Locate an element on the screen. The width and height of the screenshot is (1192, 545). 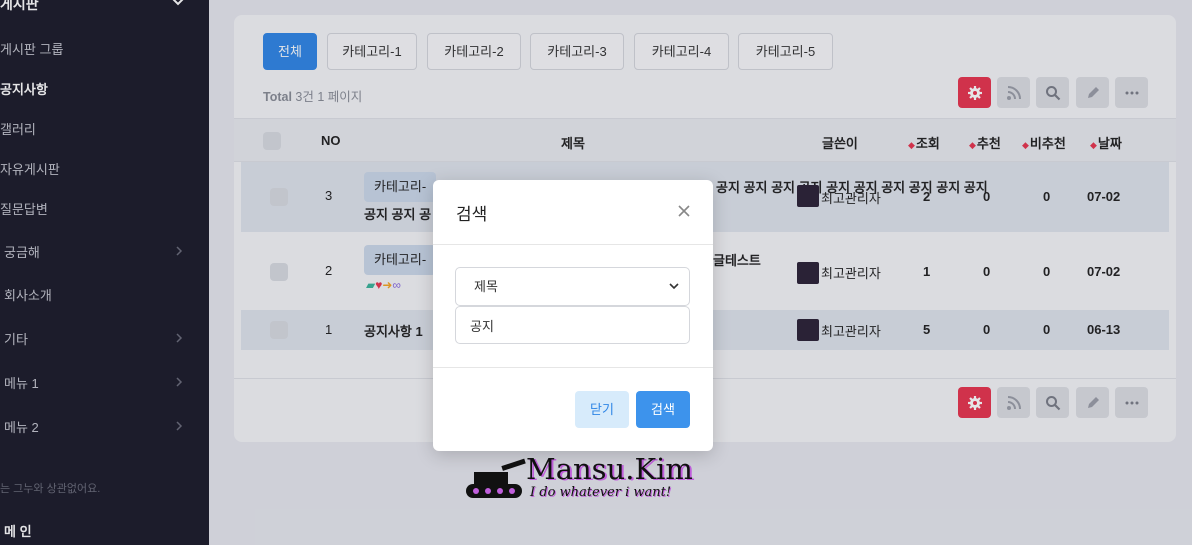
search-field-select: 제목 is located at coordinates (572, 286).